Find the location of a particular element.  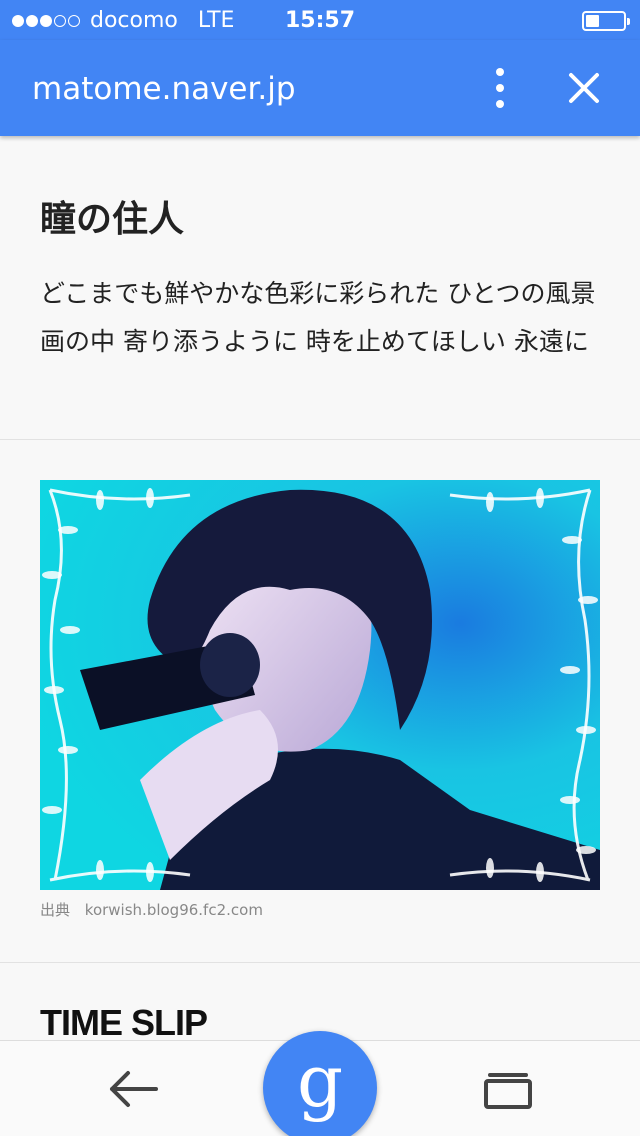

image-source: 出典 korwish.blog96.fc2.com is located at coordinates (151, 909).